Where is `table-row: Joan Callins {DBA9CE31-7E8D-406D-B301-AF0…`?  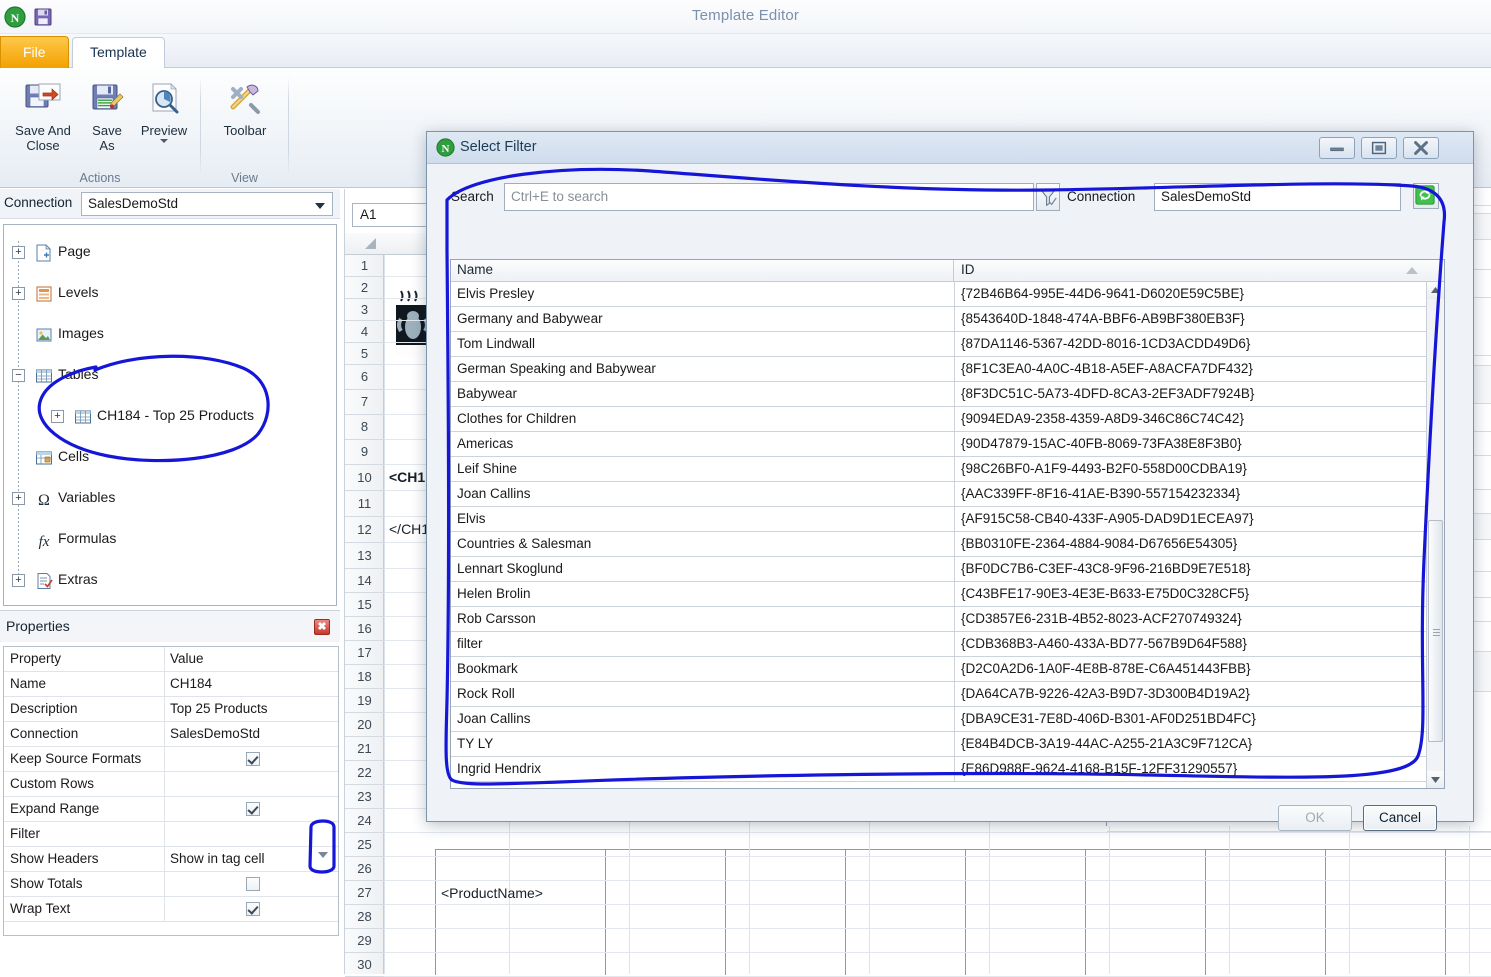 table-row: Joan Callins {DBA9CE31-7E8D-406D-B301-AF0… is located at coordinates (938, 719).